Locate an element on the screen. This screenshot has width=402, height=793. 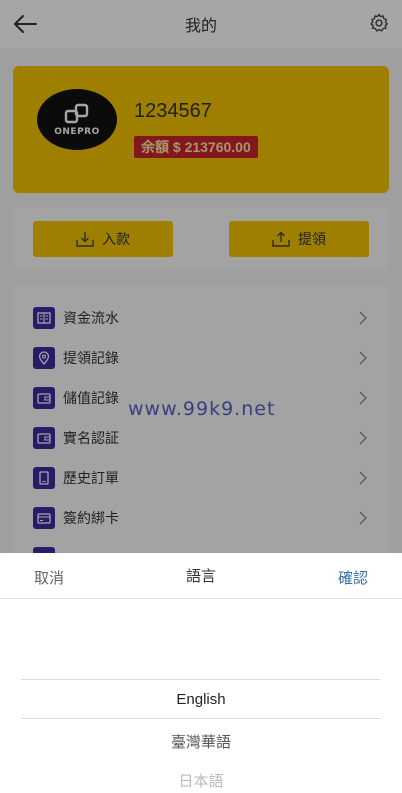
language-option: English is located at coordinates (201, 699).